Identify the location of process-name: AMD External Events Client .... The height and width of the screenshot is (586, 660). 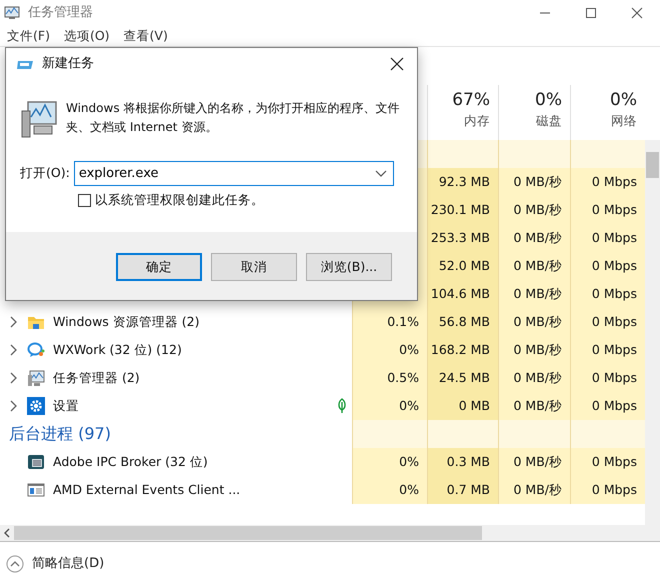
(146, 489).